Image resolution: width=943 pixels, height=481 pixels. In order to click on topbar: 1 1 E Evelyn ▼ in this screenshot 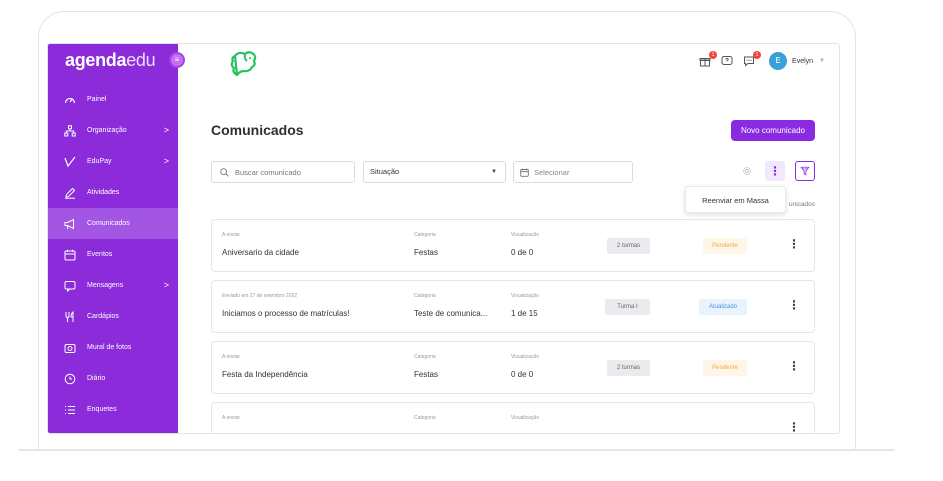, I will do `click(508, 64)`.